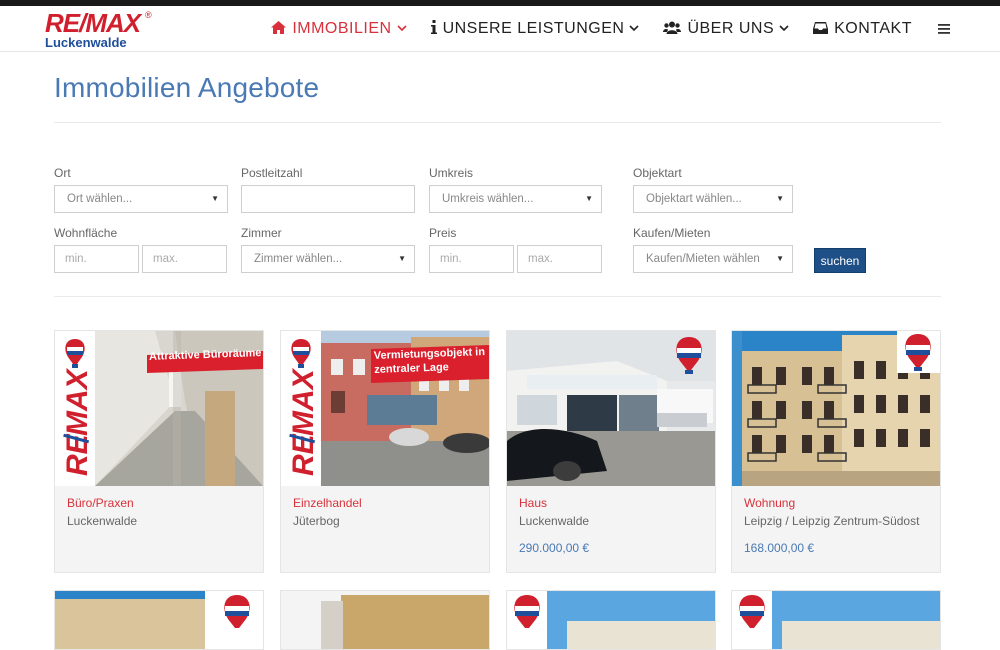  I want to click on nav-item-ueber-uns: ÜBER UNS, so click(726, 29).